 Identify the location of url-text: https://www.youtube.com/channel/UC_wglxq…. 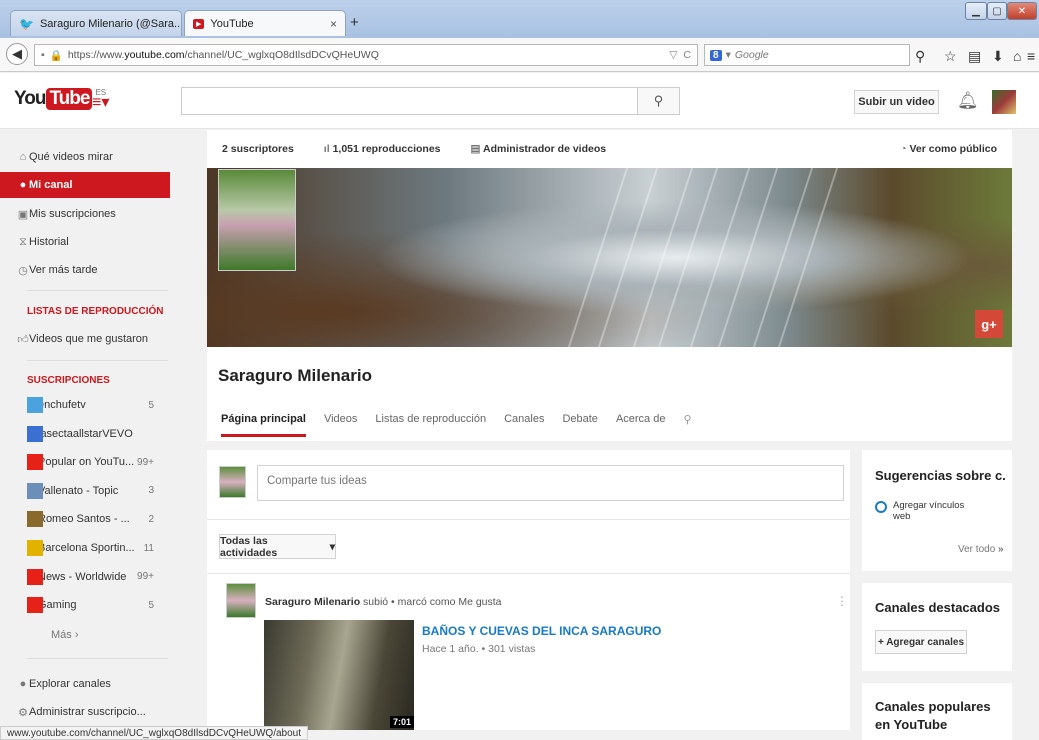
(223, 55).